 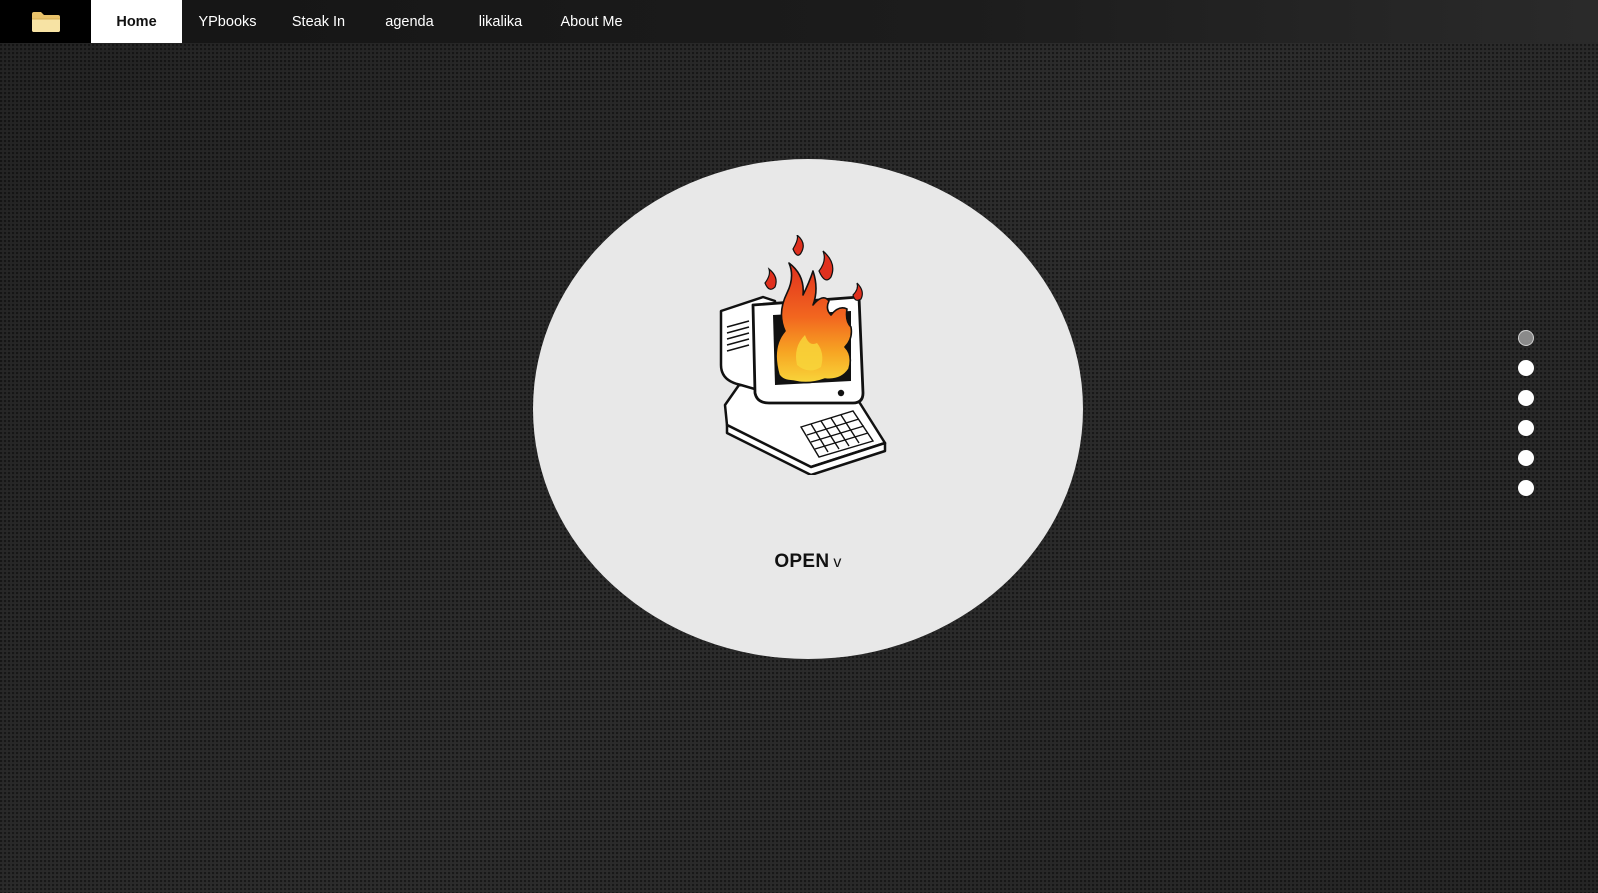 I want to click on open-label: OPEN, so click(x=802, y=561).